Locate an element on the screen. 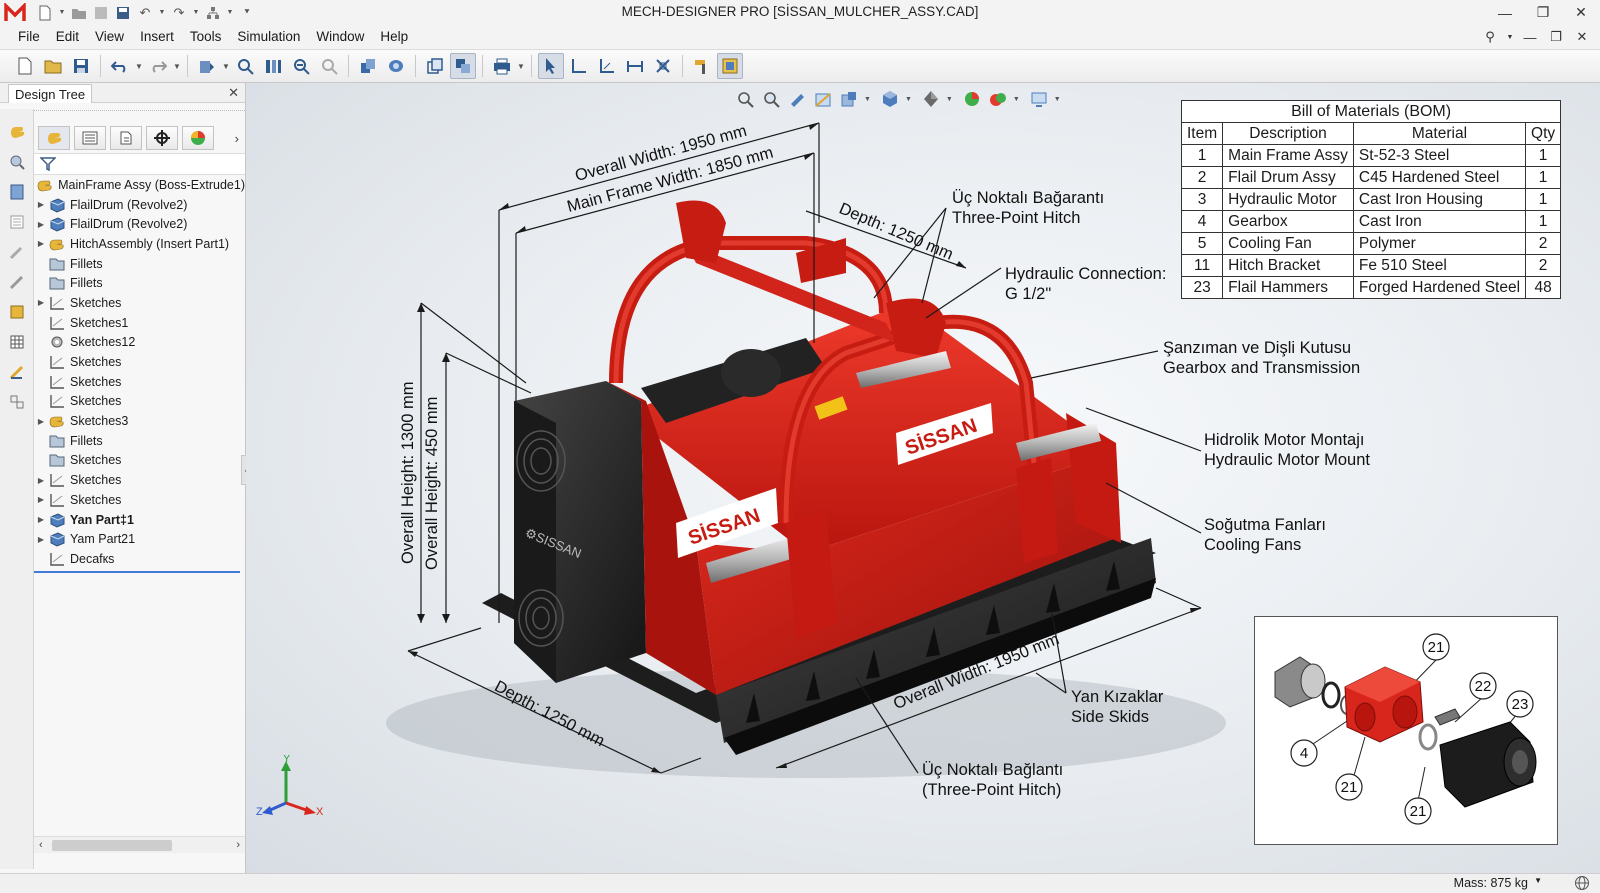  doc-close-icon: ✕ is located at coordinates (1582, 37).